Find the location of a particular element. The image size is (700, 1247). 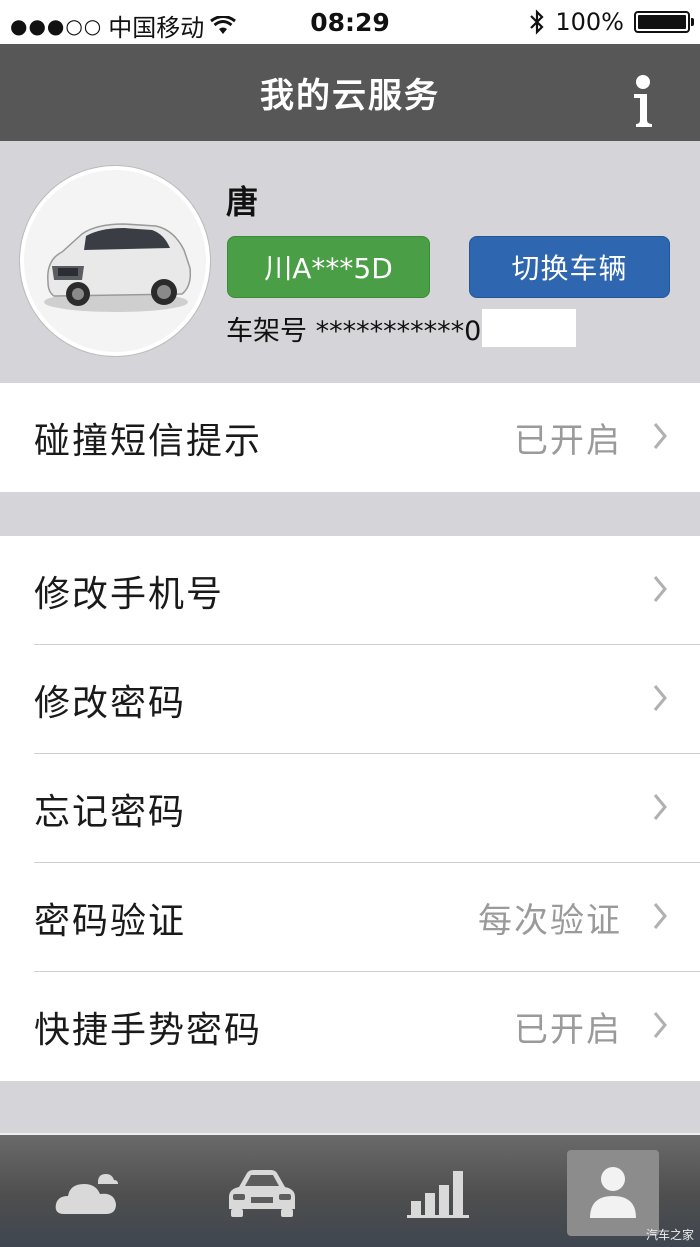

change-phone-row: 修改手机号 is located at coordinates (350, 590).